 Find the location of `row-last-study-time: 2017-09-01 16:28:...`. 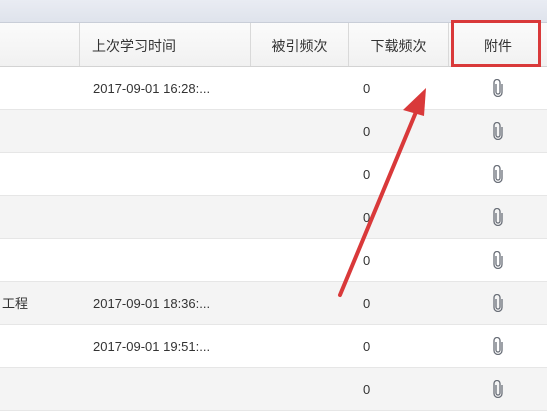

row-last-study-time: 2017-09-01 16:28:... is located at coordinates (152, 88).